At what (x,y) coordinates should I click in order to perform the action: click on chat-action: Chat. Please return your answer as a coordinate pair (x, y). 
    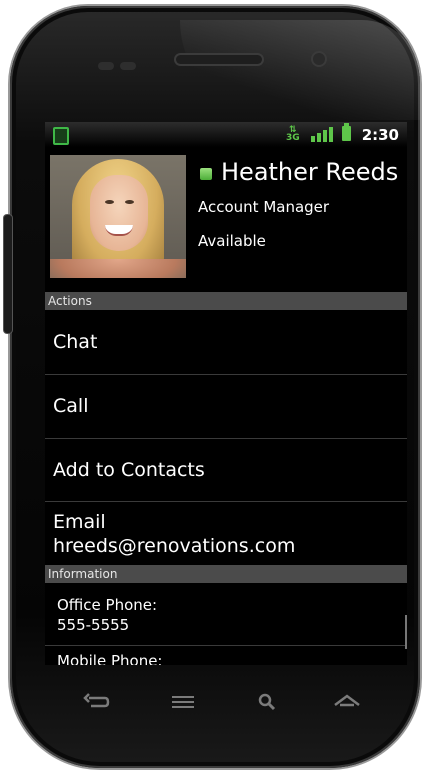
    Looking at the image, I should click on (226, 342).